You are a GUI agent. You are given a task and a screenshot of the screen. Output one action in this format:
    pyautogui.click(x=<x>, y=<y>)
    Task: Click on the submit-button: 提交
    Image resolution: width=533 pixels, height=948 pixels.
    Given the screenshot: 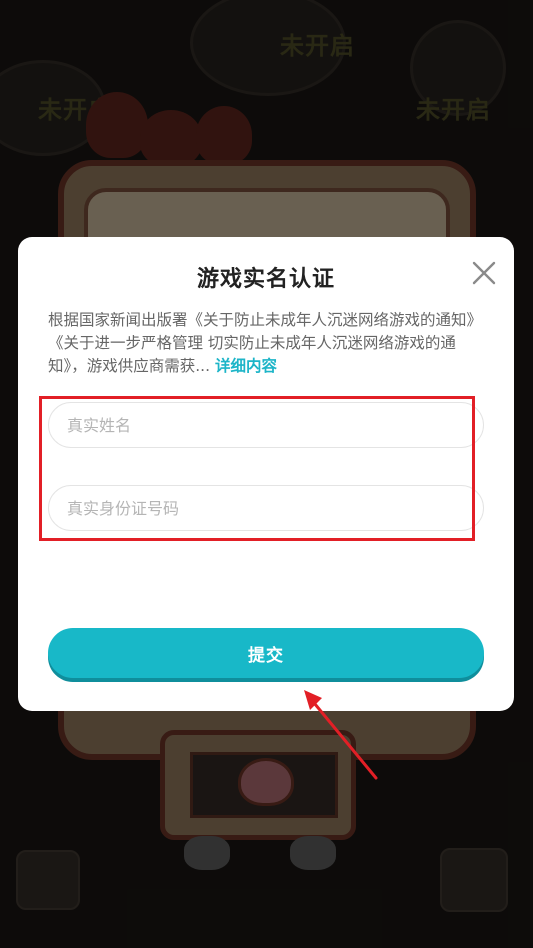 What is the action you would take?
    pyautogui.click(x=266, y=653)
    